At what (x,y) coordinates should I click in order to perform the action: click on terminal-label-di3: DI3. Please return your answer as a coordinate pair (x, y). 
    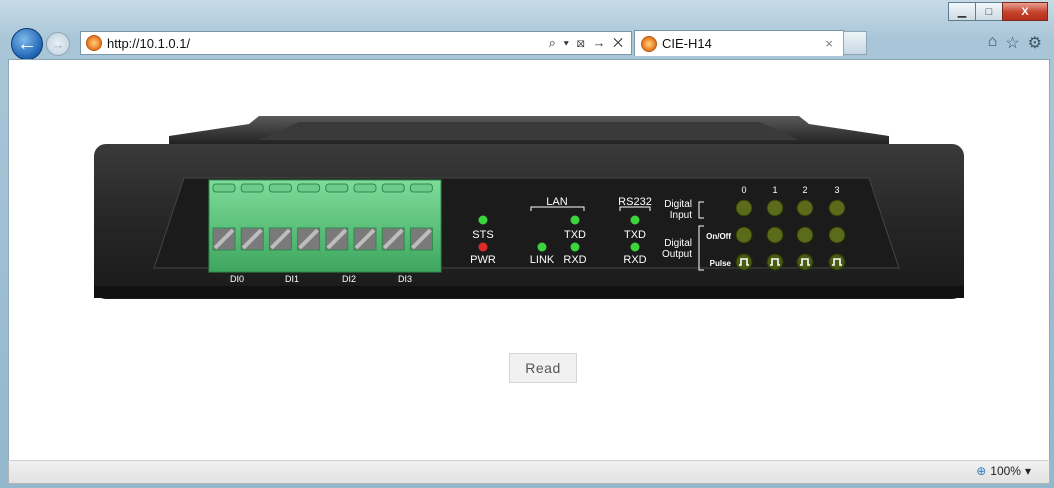
    Looking at the image, I should click on (405, 279).